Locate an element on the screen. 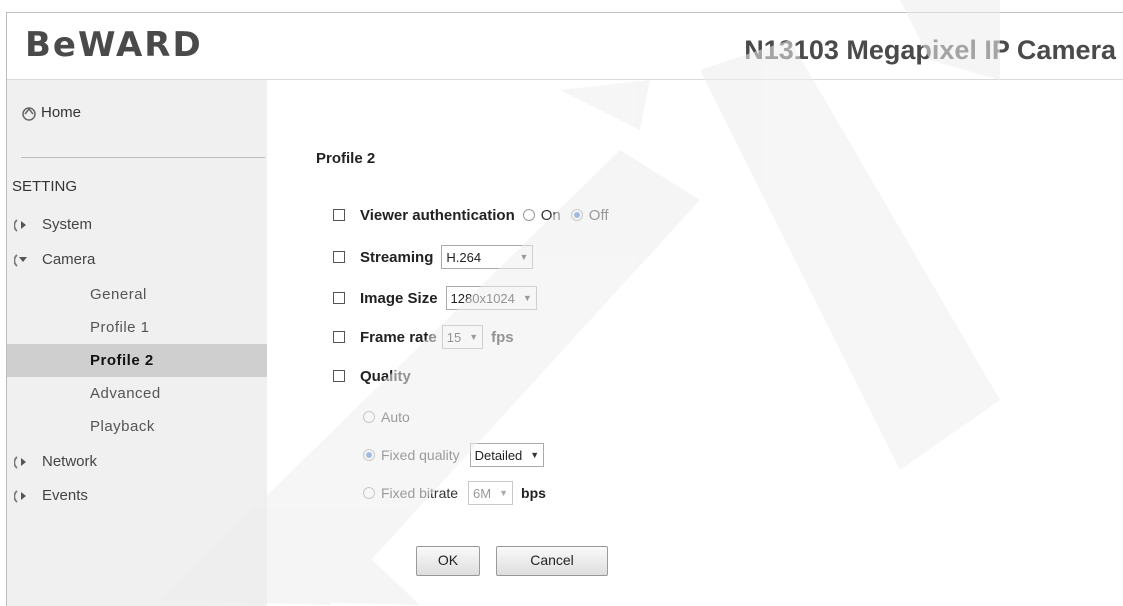  viewer-auth-on-radio is located at coordinates (528, 215).